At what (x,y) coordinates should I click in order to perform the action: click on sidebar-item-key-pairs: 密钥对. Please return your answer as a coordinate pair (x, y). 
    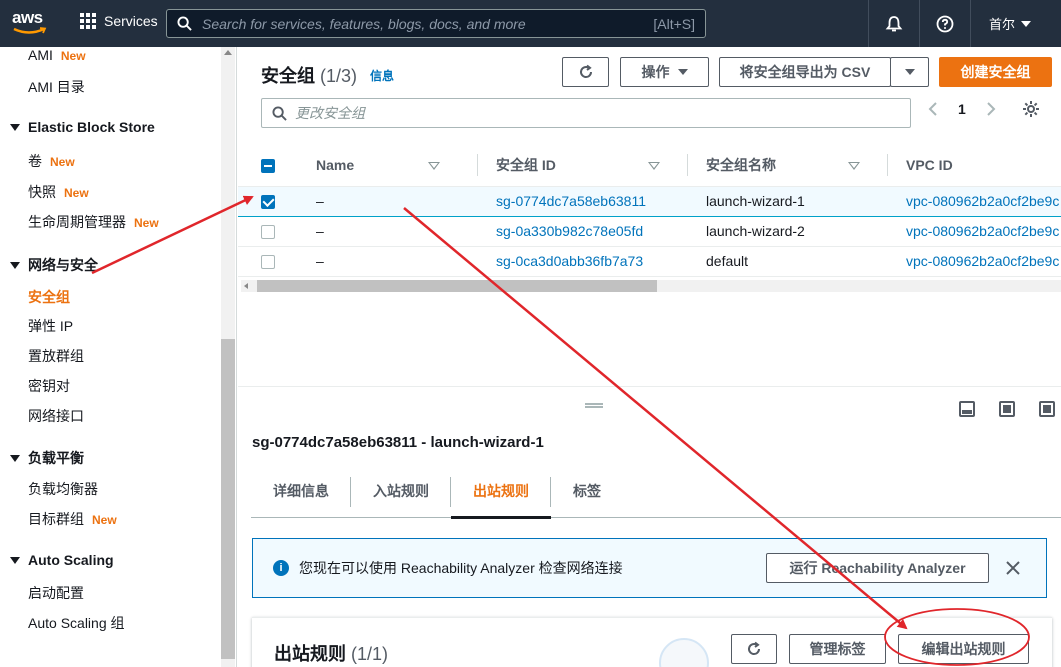
    Looking at the image, I should click on (49, 386).